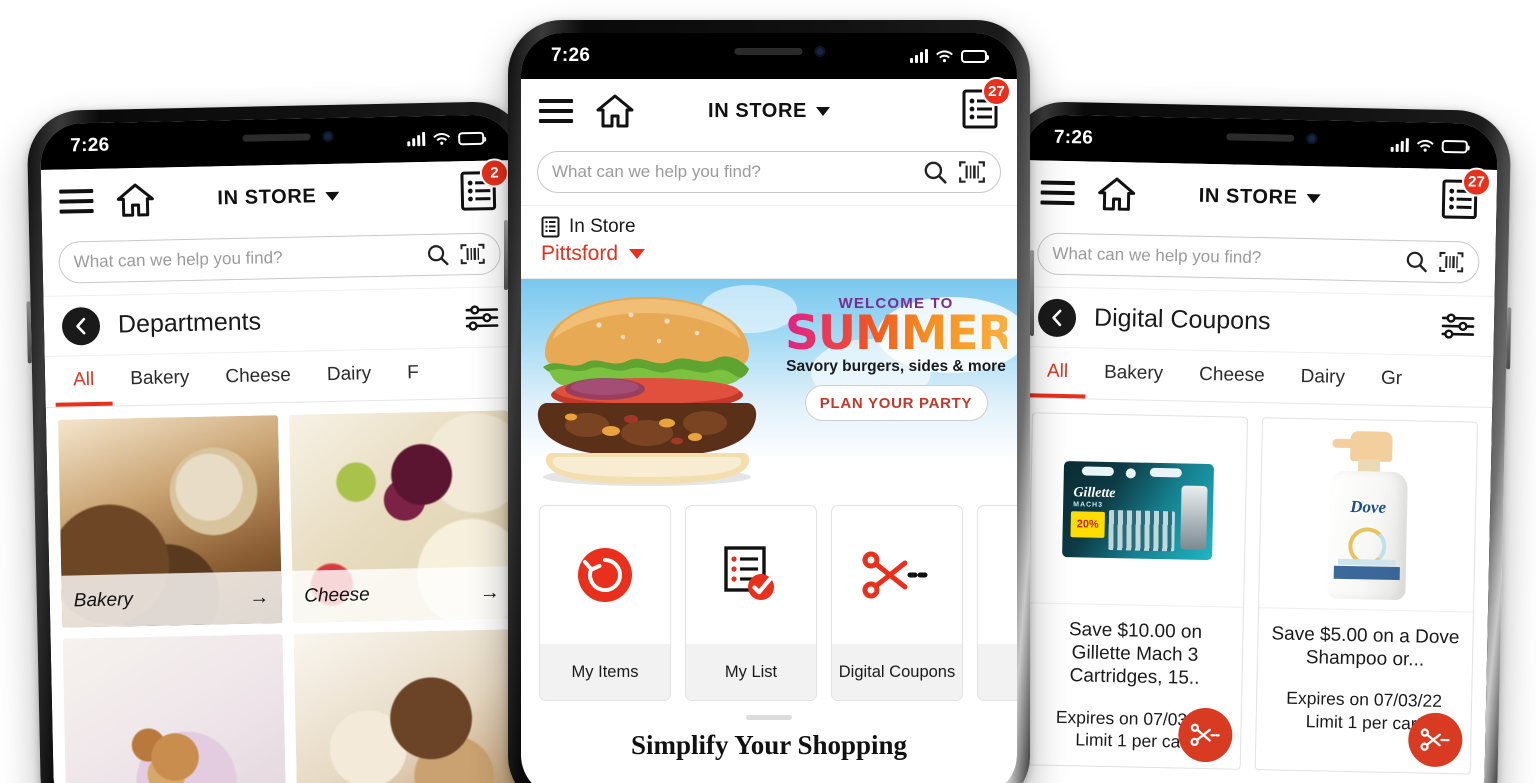 Image resolution: width=1536 pixels, height=783 pixels. I want to click on center-phone-power-button, so click(1032, 293).